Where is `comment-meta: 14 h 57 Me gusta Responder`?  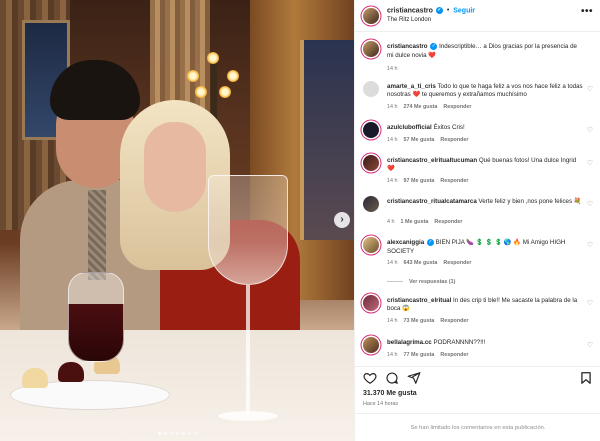
comment-meta: 14 h 57 Me gusta Responder is located at coordinates (428, 140).